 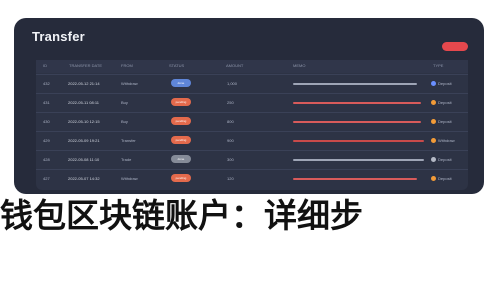 What do you see at coordinates (58, 36) in the screenshot?
I see `page-title: Transfer` at bounding box center [58, 36].